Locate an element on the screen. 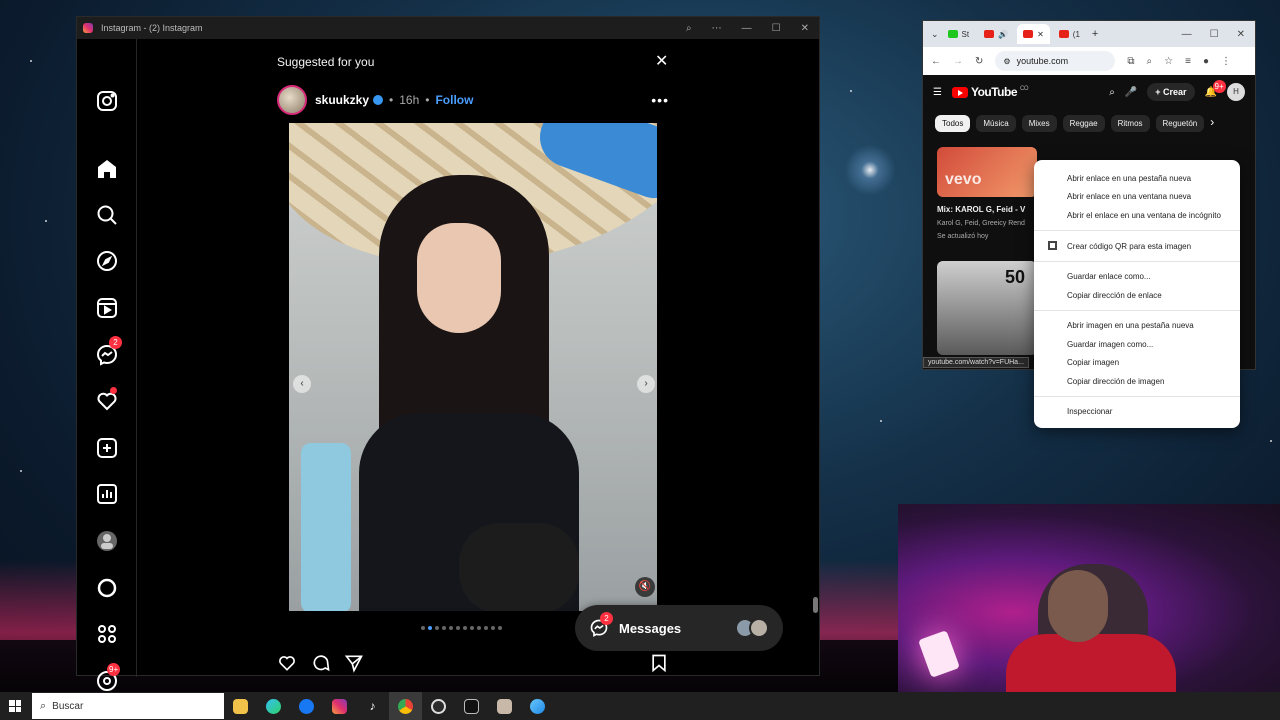 This screenshot has height=720, width=1280. taskbar-search: ⌕ Buscar is located at coordinates (128, 706).